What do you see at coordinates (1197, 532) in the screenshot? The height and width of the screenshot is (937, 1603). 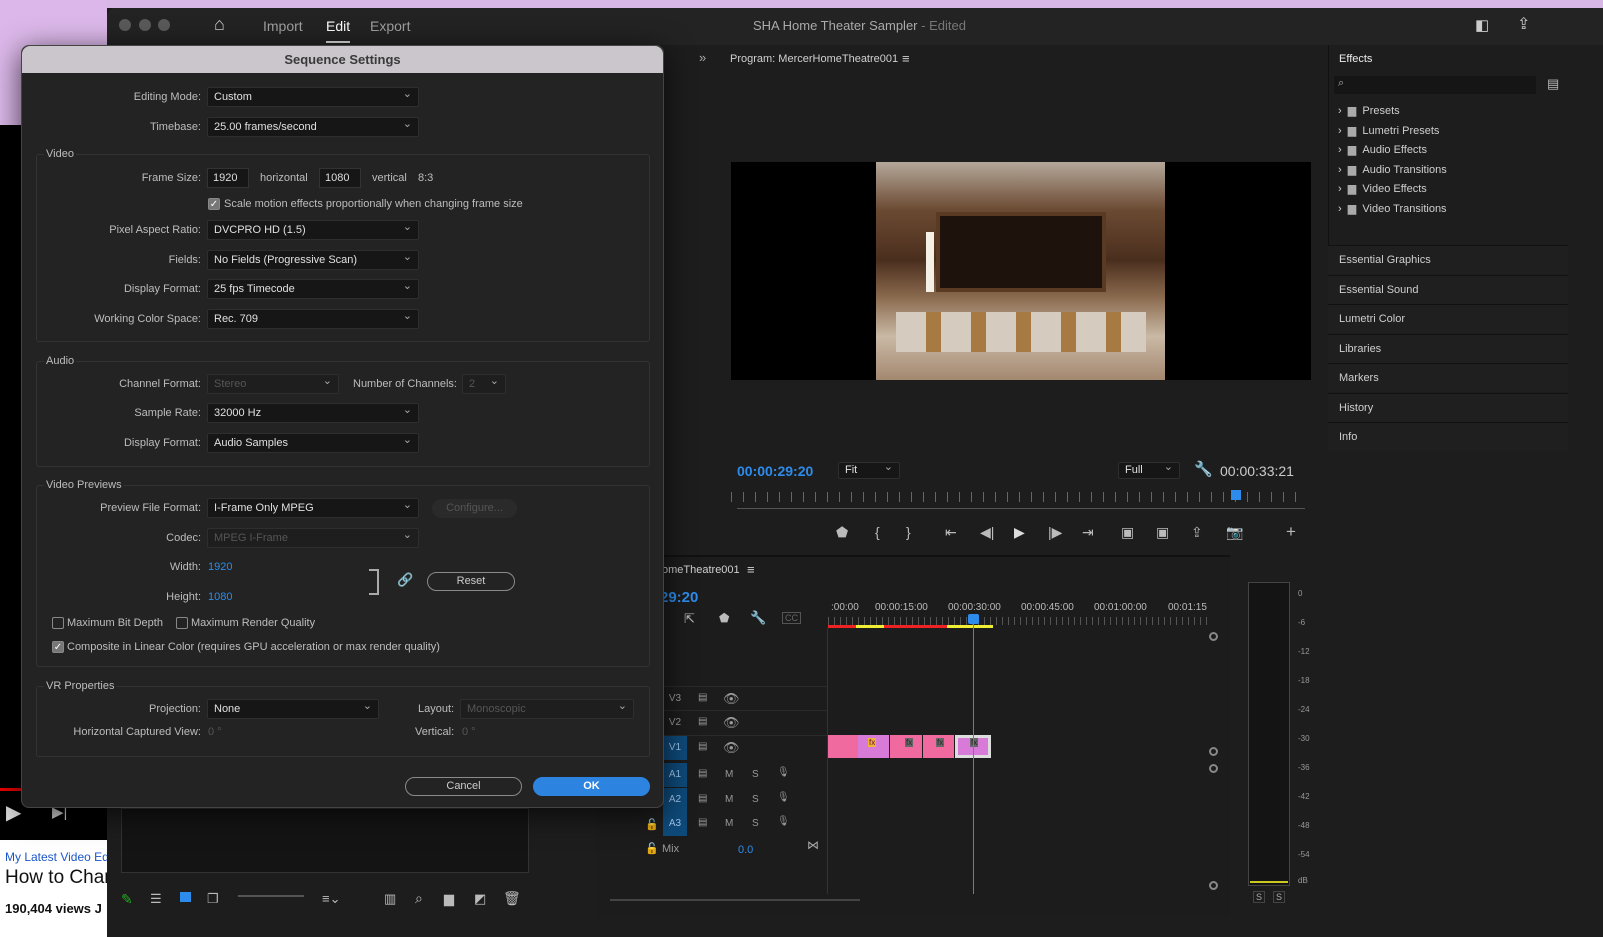 I see `export-frame-icon: ⇪` at bounding box center [1197, 532].